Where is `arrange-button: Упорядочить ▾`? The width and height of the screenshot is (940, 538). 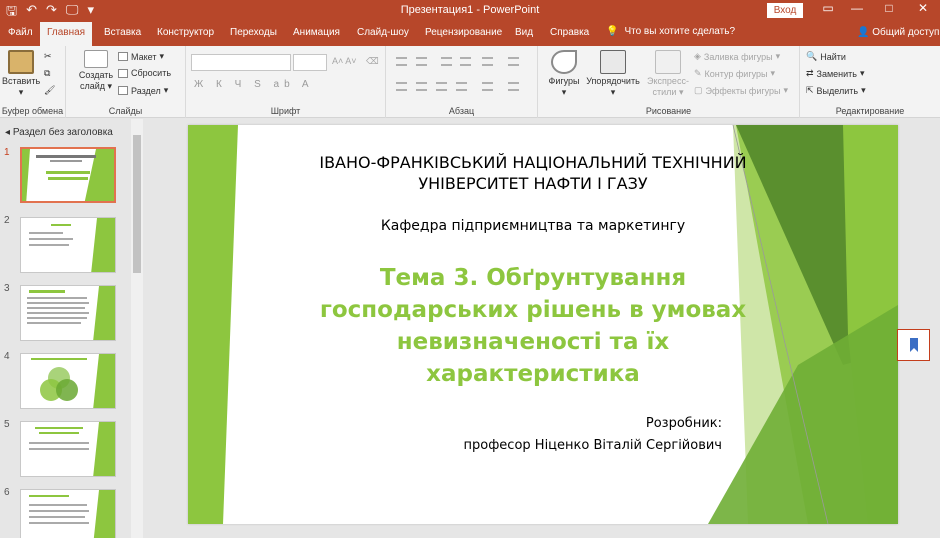 arrange-button: Упорядочить ▾ is located at coordinates (613, 74).